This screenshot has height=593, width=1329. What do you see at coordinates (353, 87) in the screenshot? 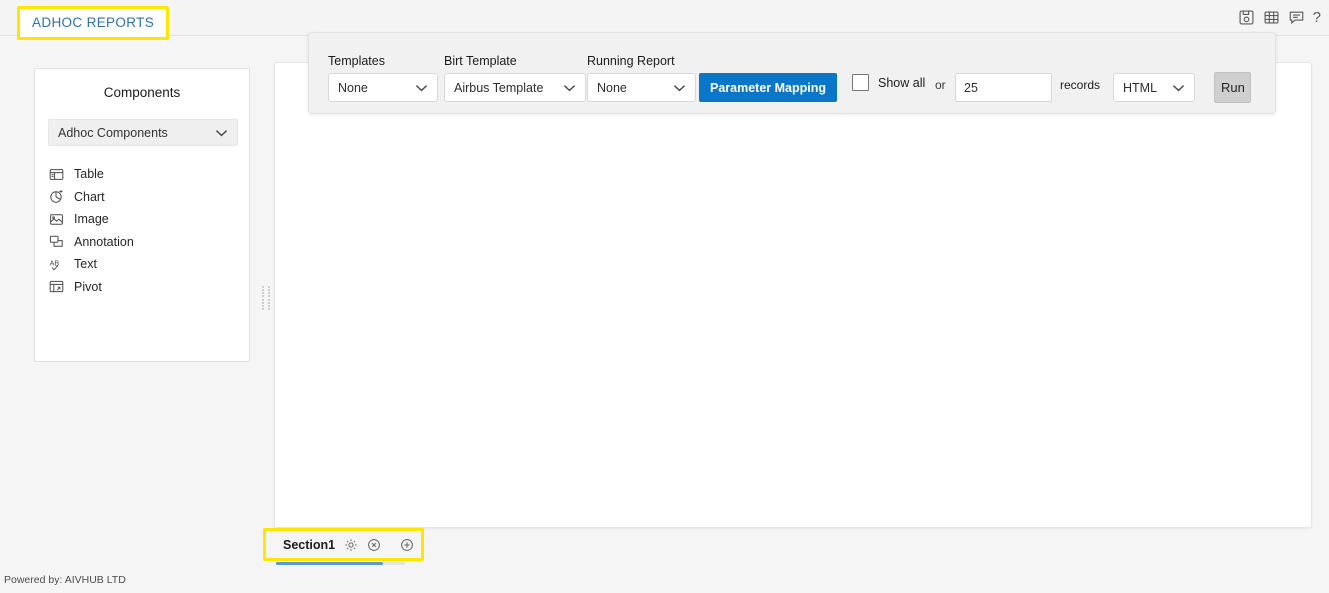
I see `templates-value: None` at bounding box center [353, 87].